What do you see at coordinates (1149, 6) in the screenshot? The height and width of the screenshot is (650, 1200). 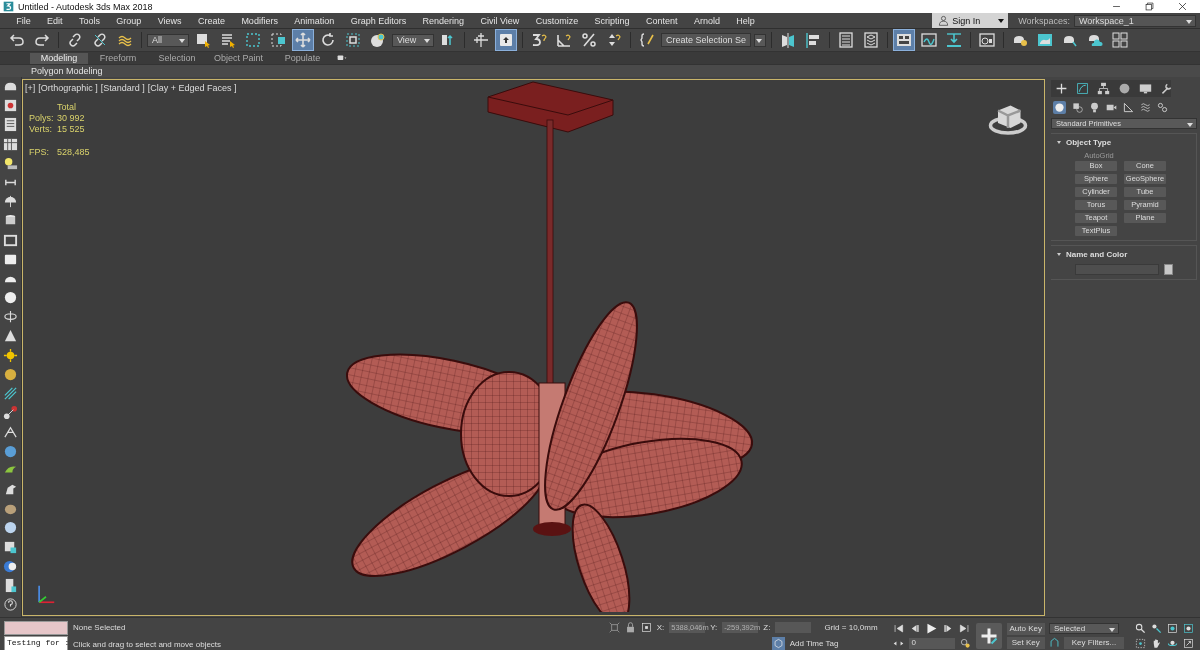 I see `restore-icon` at bounding box center [1149, 6].